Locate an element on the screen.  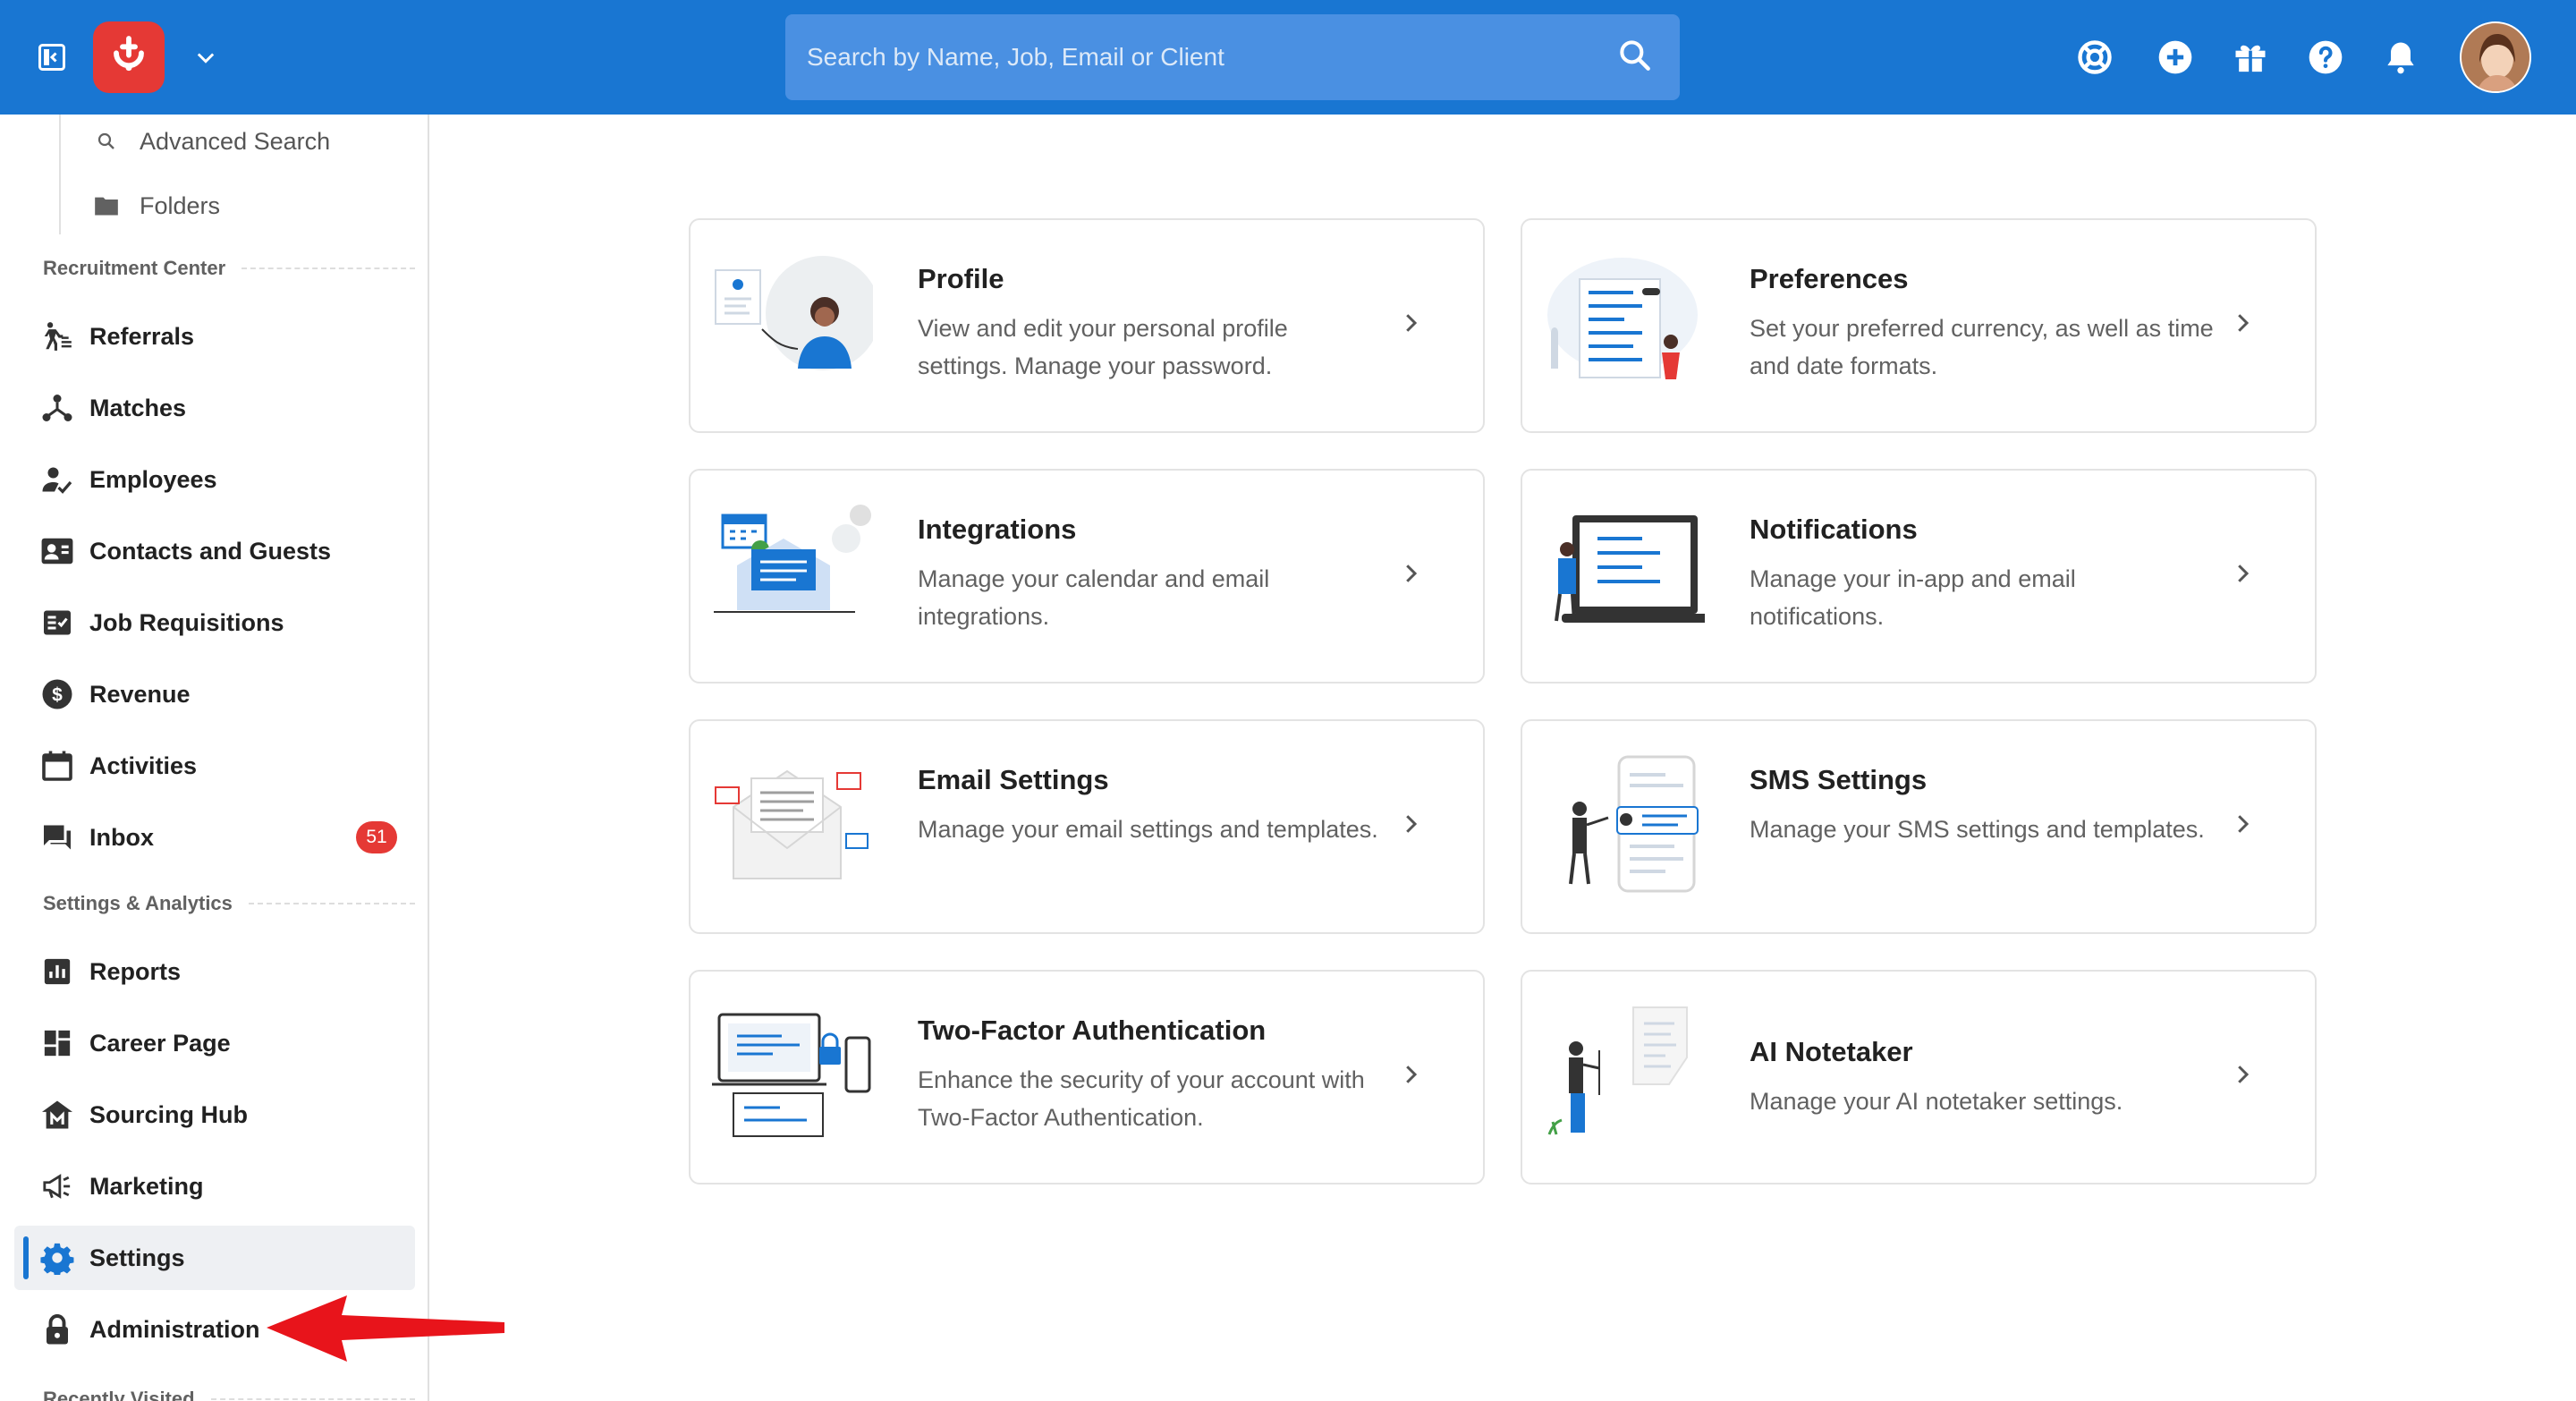
app-logo is located at coordinates (129, 57).